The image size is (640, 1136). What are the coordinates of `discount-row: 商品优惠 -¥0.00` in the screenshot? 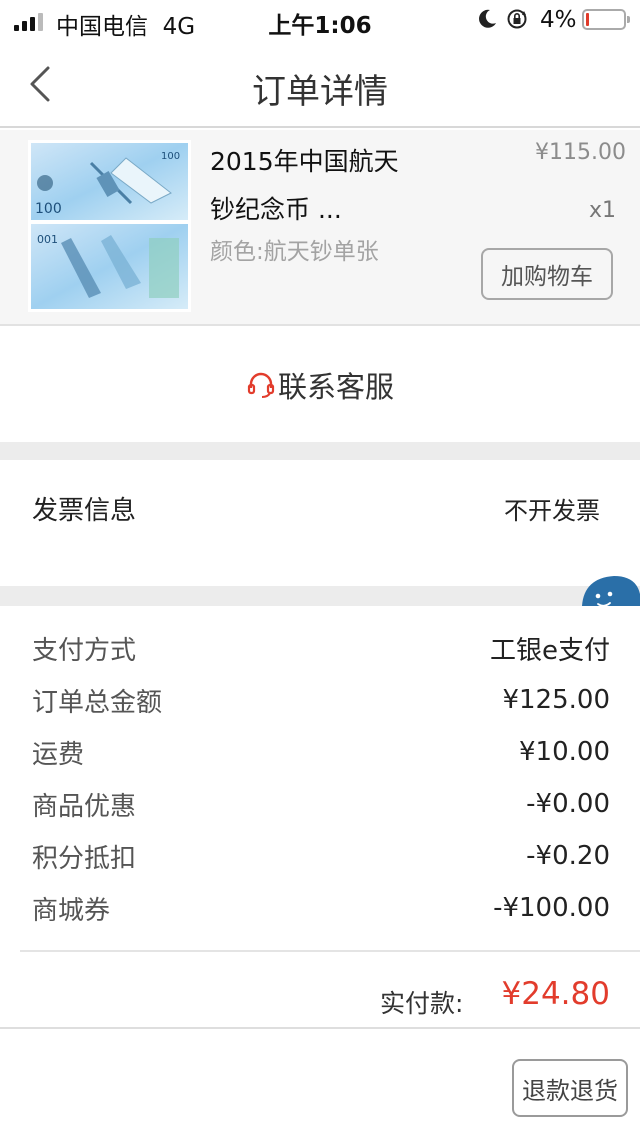 It's located at (321, 804).